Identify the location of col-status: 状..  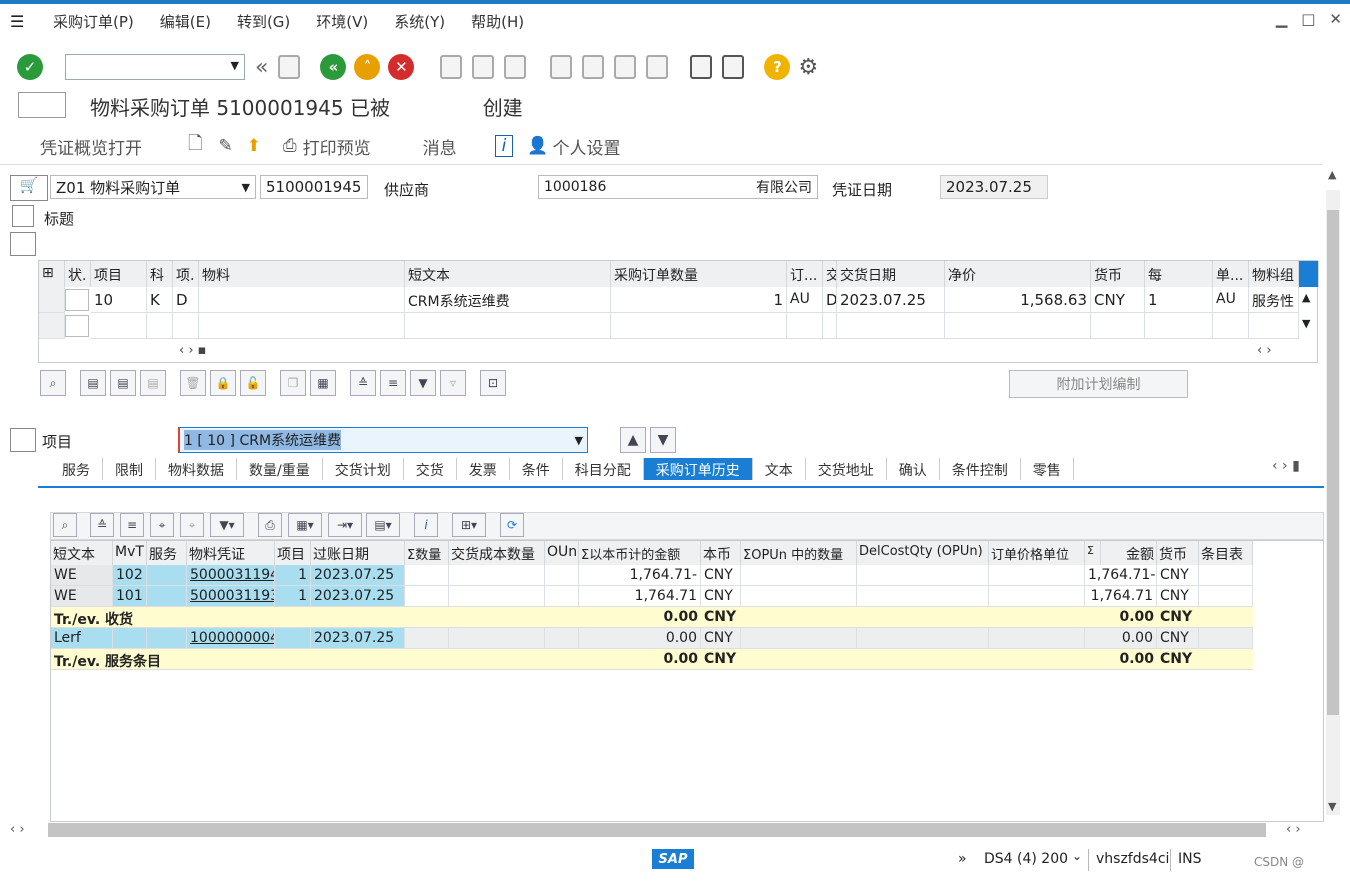
(78, 274).